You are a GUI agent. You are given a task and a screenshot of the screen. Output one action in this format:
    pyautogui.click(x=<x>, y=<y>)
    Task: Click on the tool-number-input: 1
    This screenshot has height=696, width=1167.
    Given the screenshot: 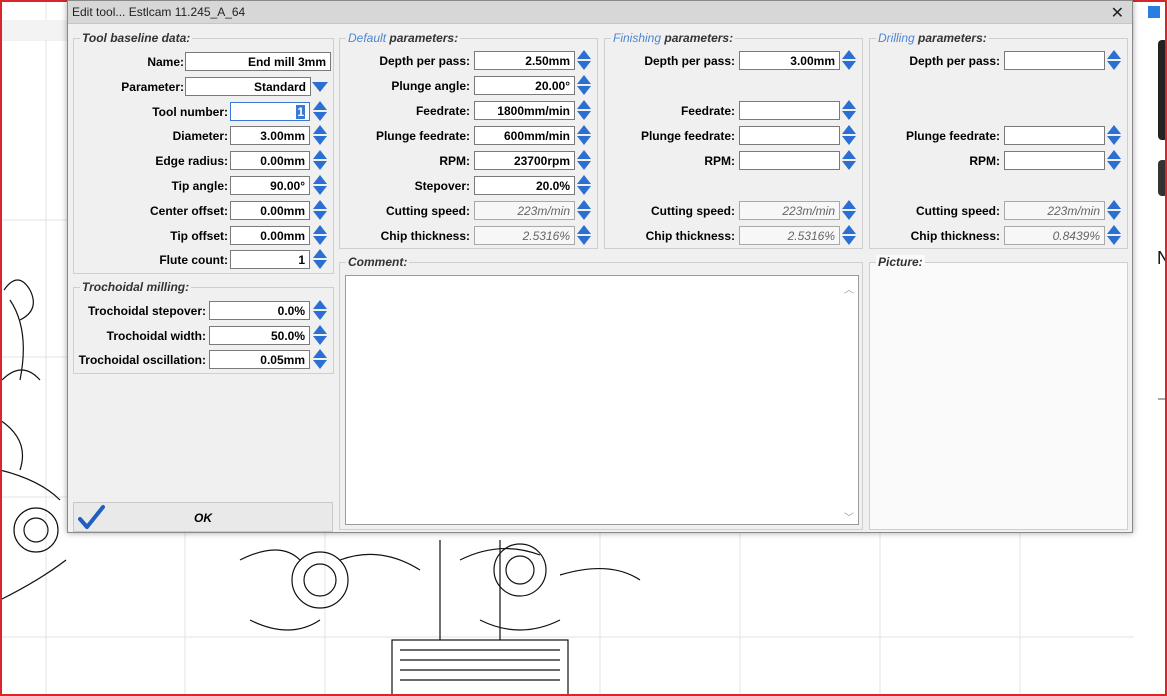 What is the action you would take?
    pyautogui.click(x=270, y=111)
    